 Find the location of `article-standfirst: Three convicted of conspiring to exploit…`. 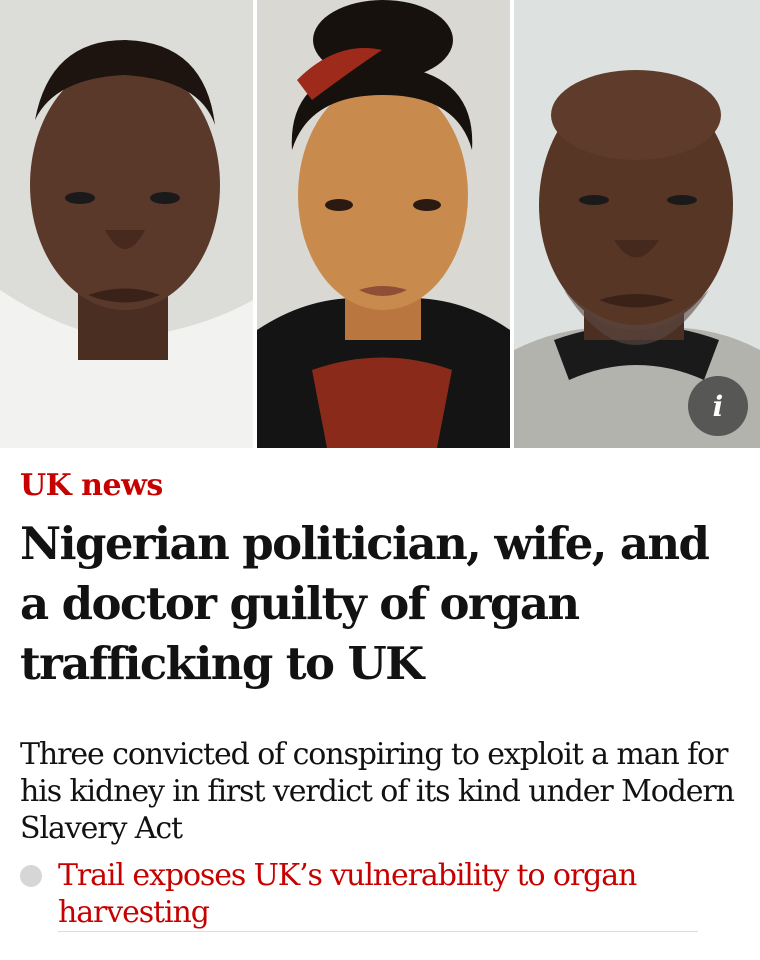

article-standfirst: Three convicted of conspiring to exploit… is located at coordinates (377, 791).